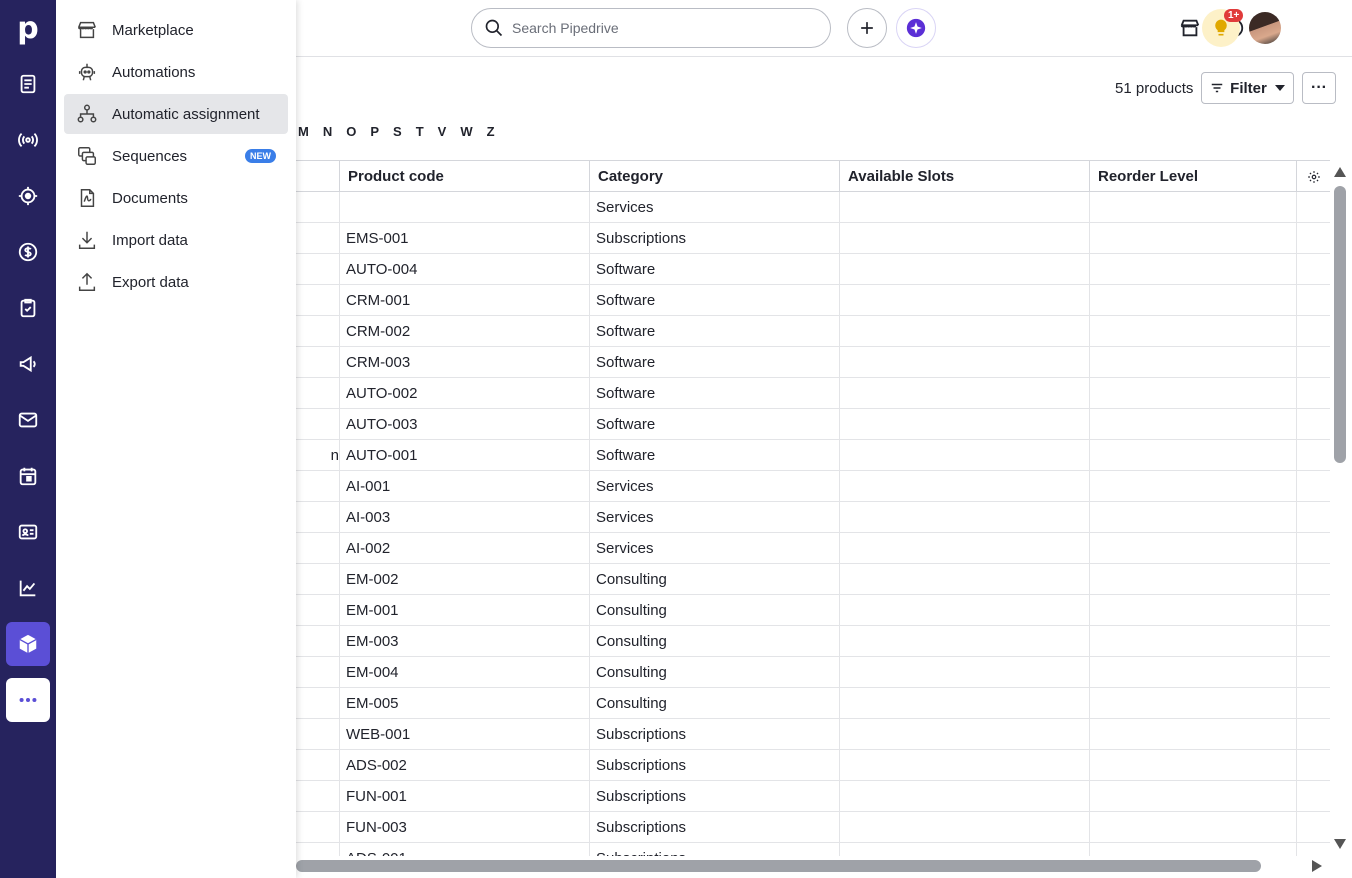  I want to click on ai-assistant-button, so click(916, 28).